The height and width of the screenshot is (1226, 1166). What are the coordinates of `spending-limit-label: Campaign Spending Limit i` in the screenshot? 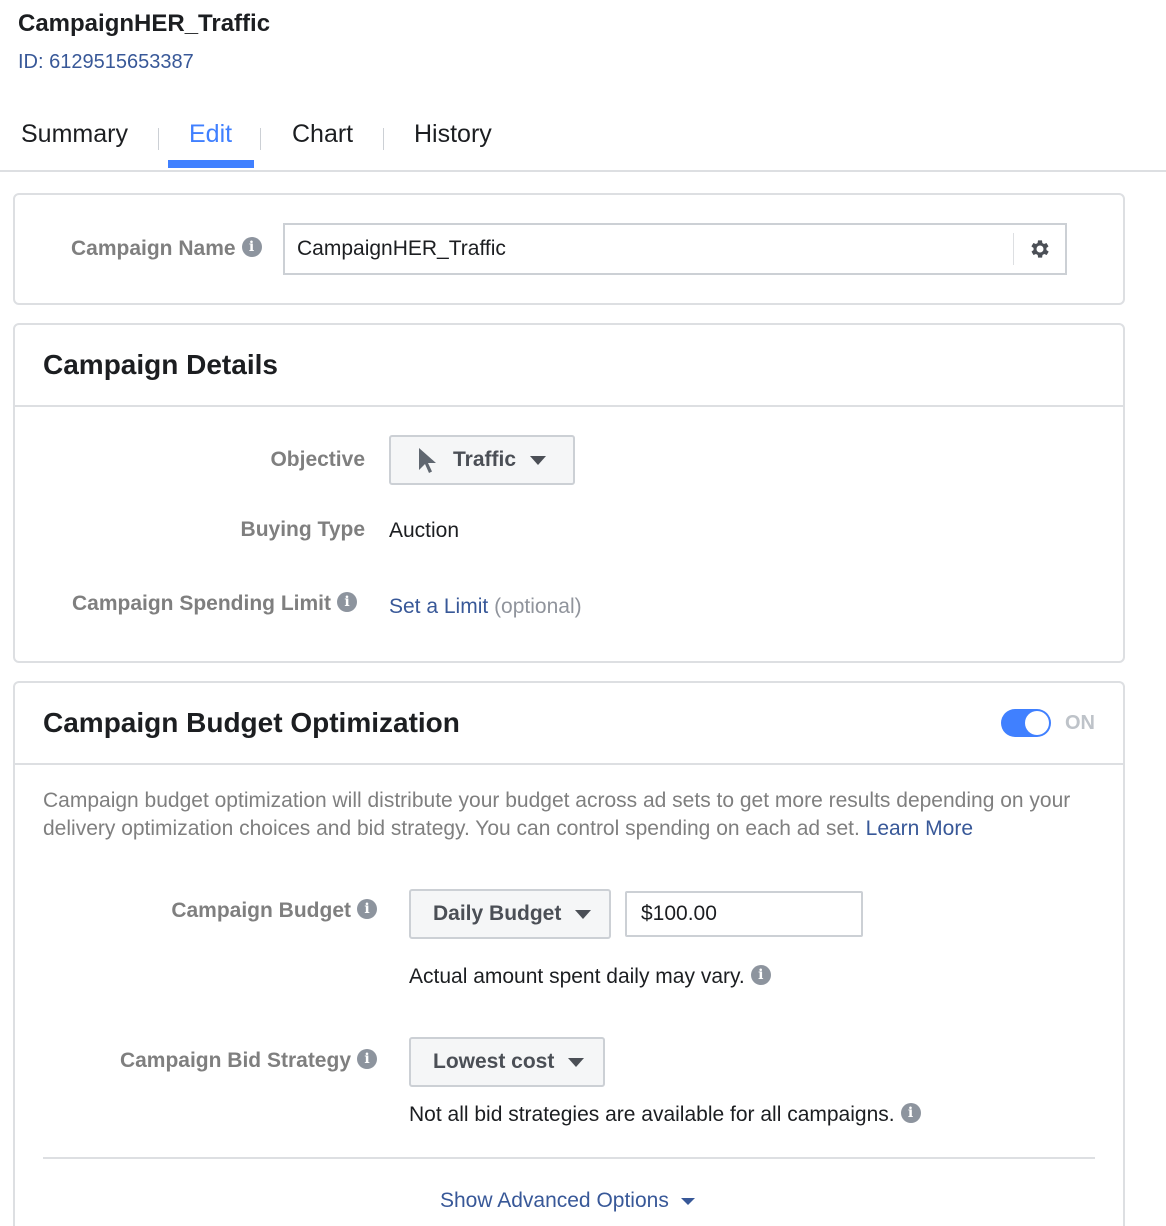 It's located at (214, 604).